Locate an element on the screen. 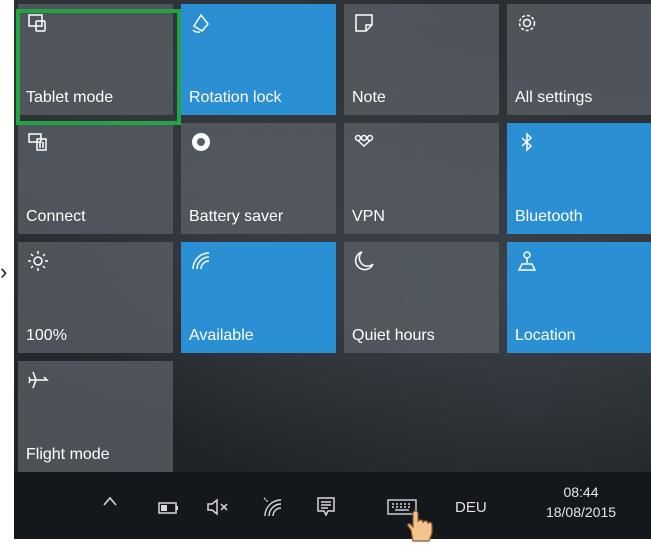 Image resolution: width=651 pixels, height=547 pixels. clock: 08:44 18/08/2015 is located at coordinates (581, 502).